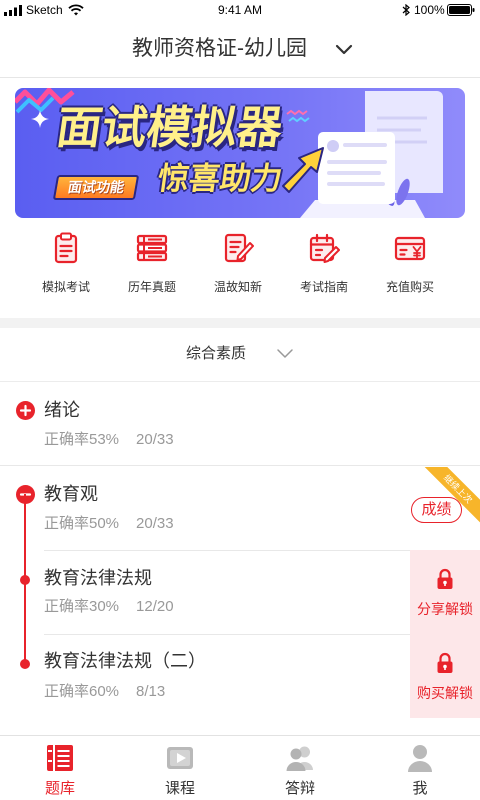 The width and height of the screenshot is (480, 800). I want to click on banner-tag: 面试功能, so click(96, 187).